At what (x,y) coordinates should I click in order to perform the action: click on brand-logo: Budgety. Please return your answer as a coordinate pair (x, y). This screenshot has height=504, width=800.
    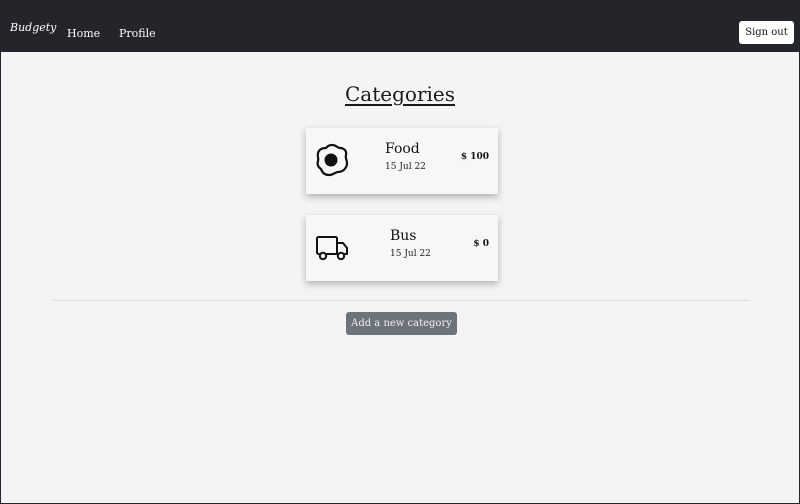
    Looking at the image, I should click on (33, 27).